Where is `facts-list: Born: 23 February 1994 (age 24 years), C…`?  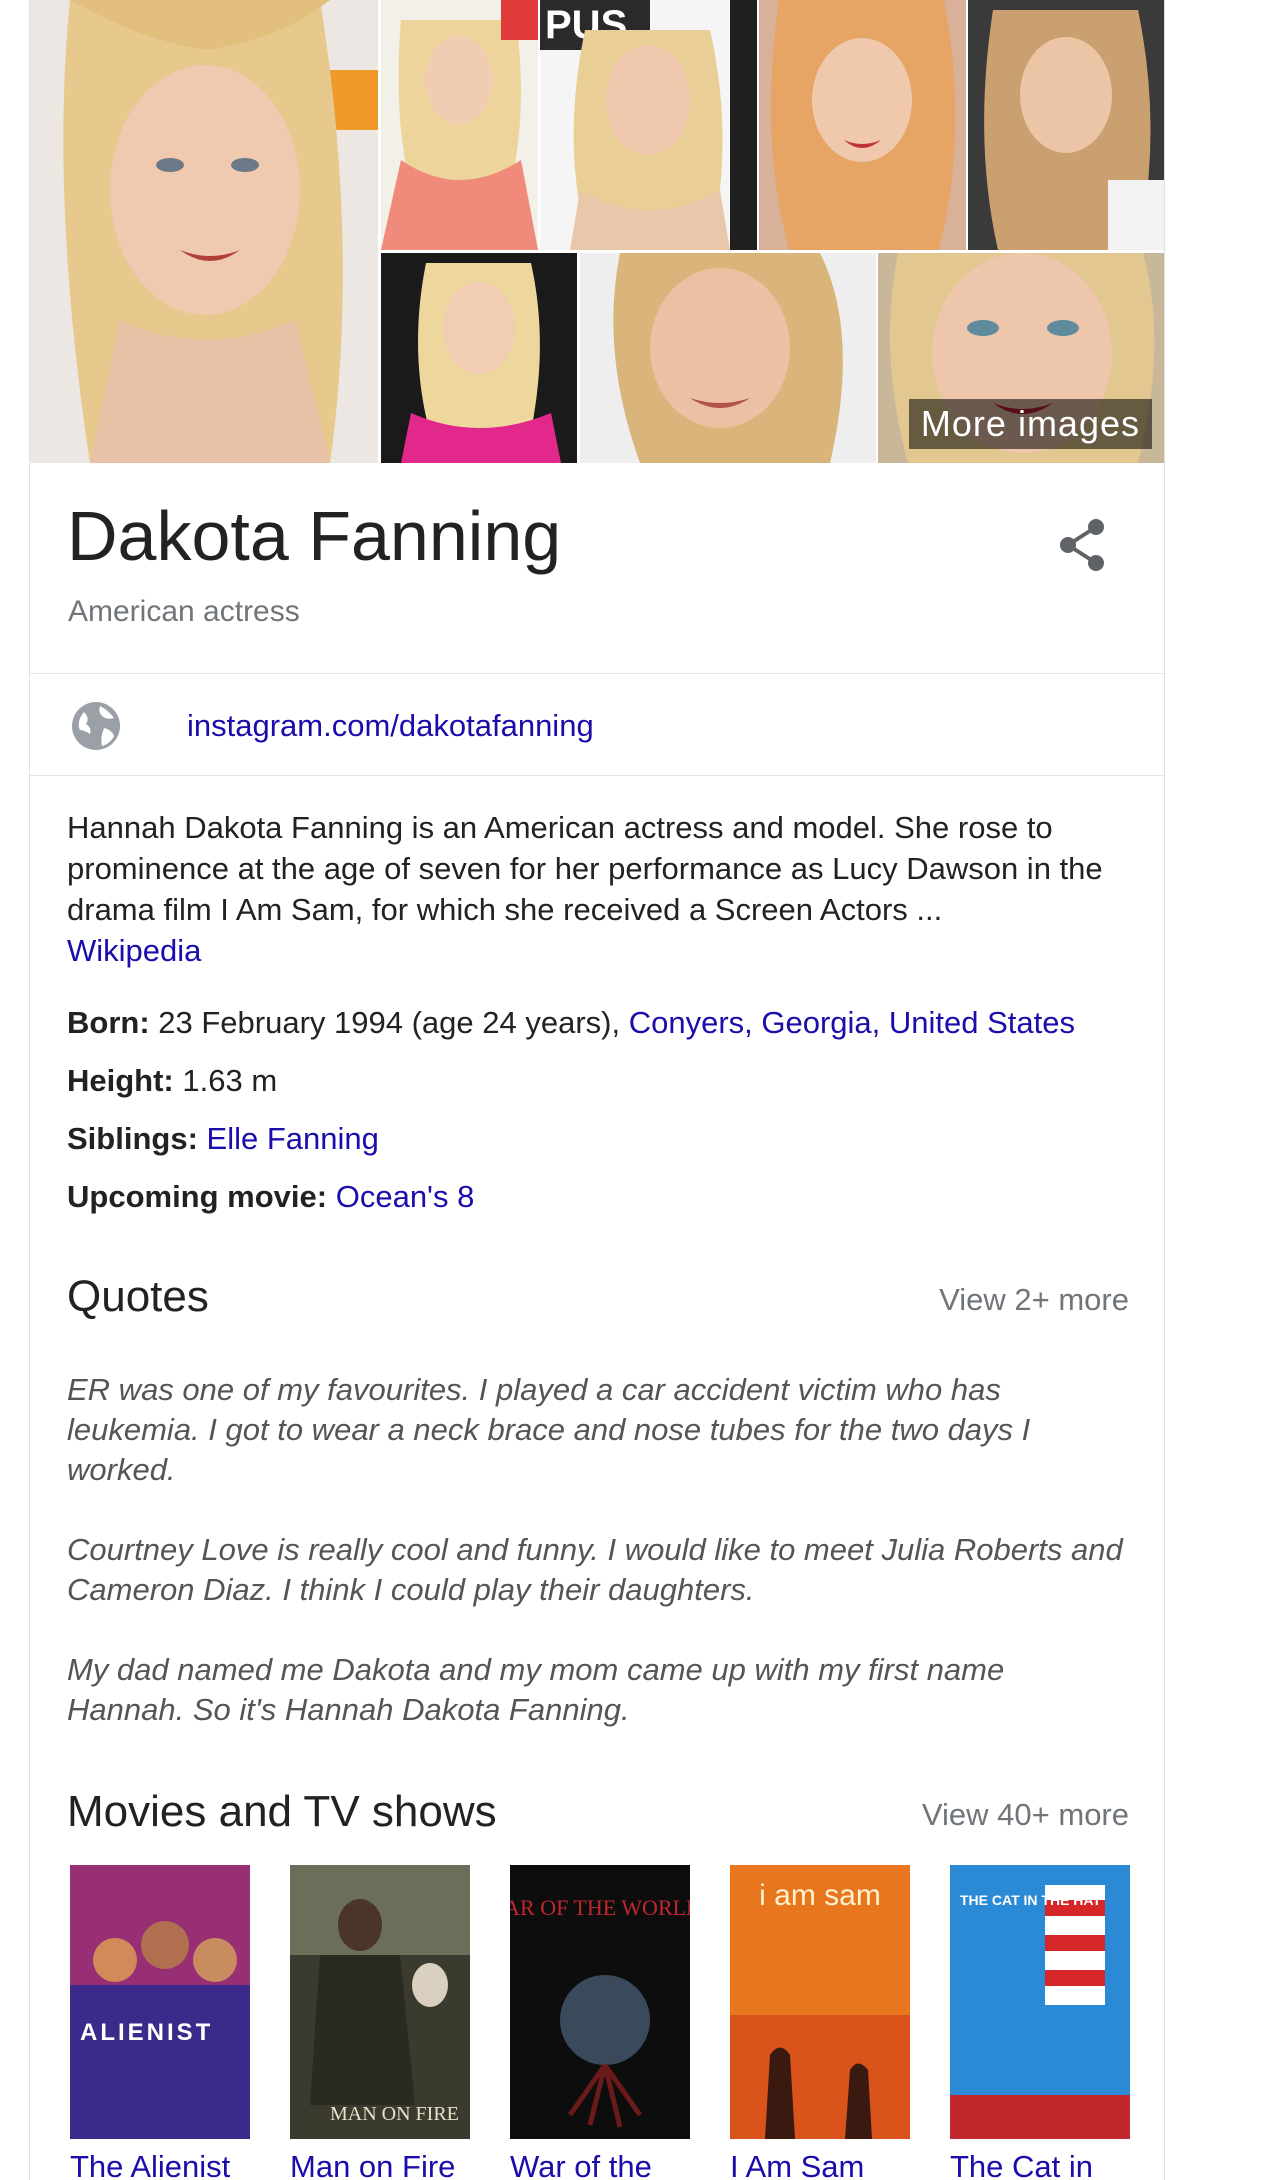 facts-list: Born: 23 February 1994 (age 24 years), C… is located at coordinates (607, 1119).